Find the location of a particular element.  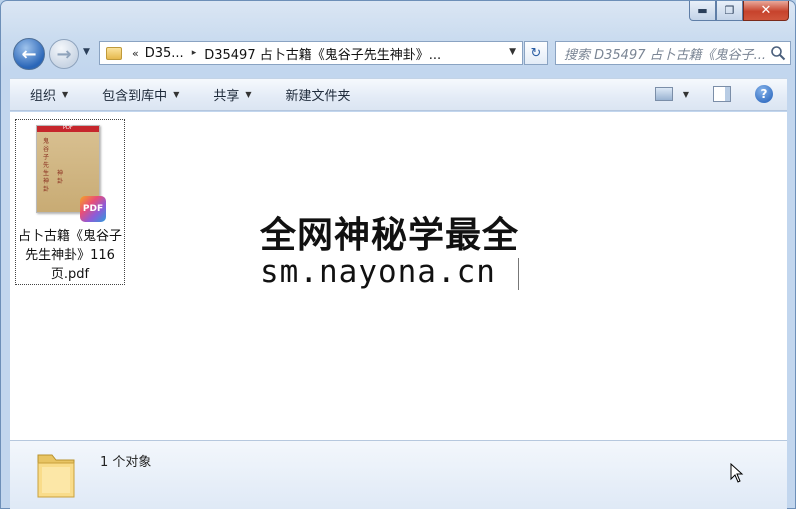

organize-button: 组织 ▼ is located at coordinates (49, 94).